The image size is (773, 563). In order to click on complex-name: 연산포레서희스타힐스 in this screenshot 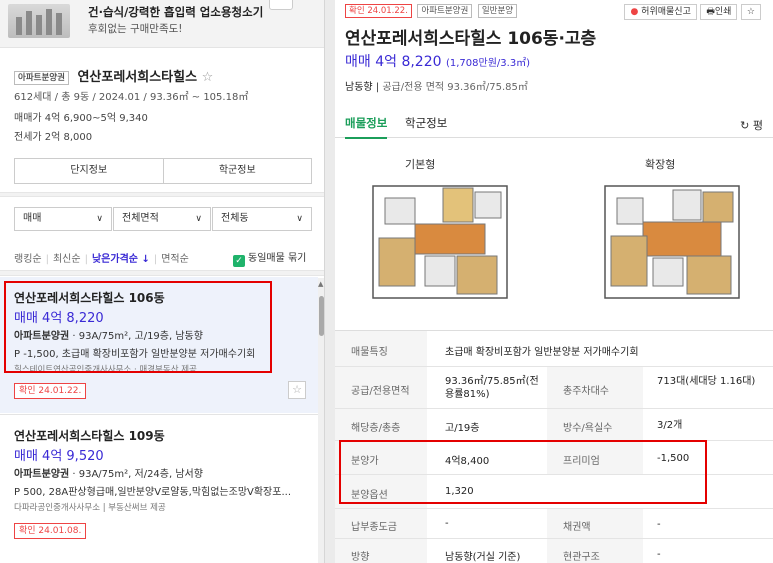, I will do `click(137, 77)`.